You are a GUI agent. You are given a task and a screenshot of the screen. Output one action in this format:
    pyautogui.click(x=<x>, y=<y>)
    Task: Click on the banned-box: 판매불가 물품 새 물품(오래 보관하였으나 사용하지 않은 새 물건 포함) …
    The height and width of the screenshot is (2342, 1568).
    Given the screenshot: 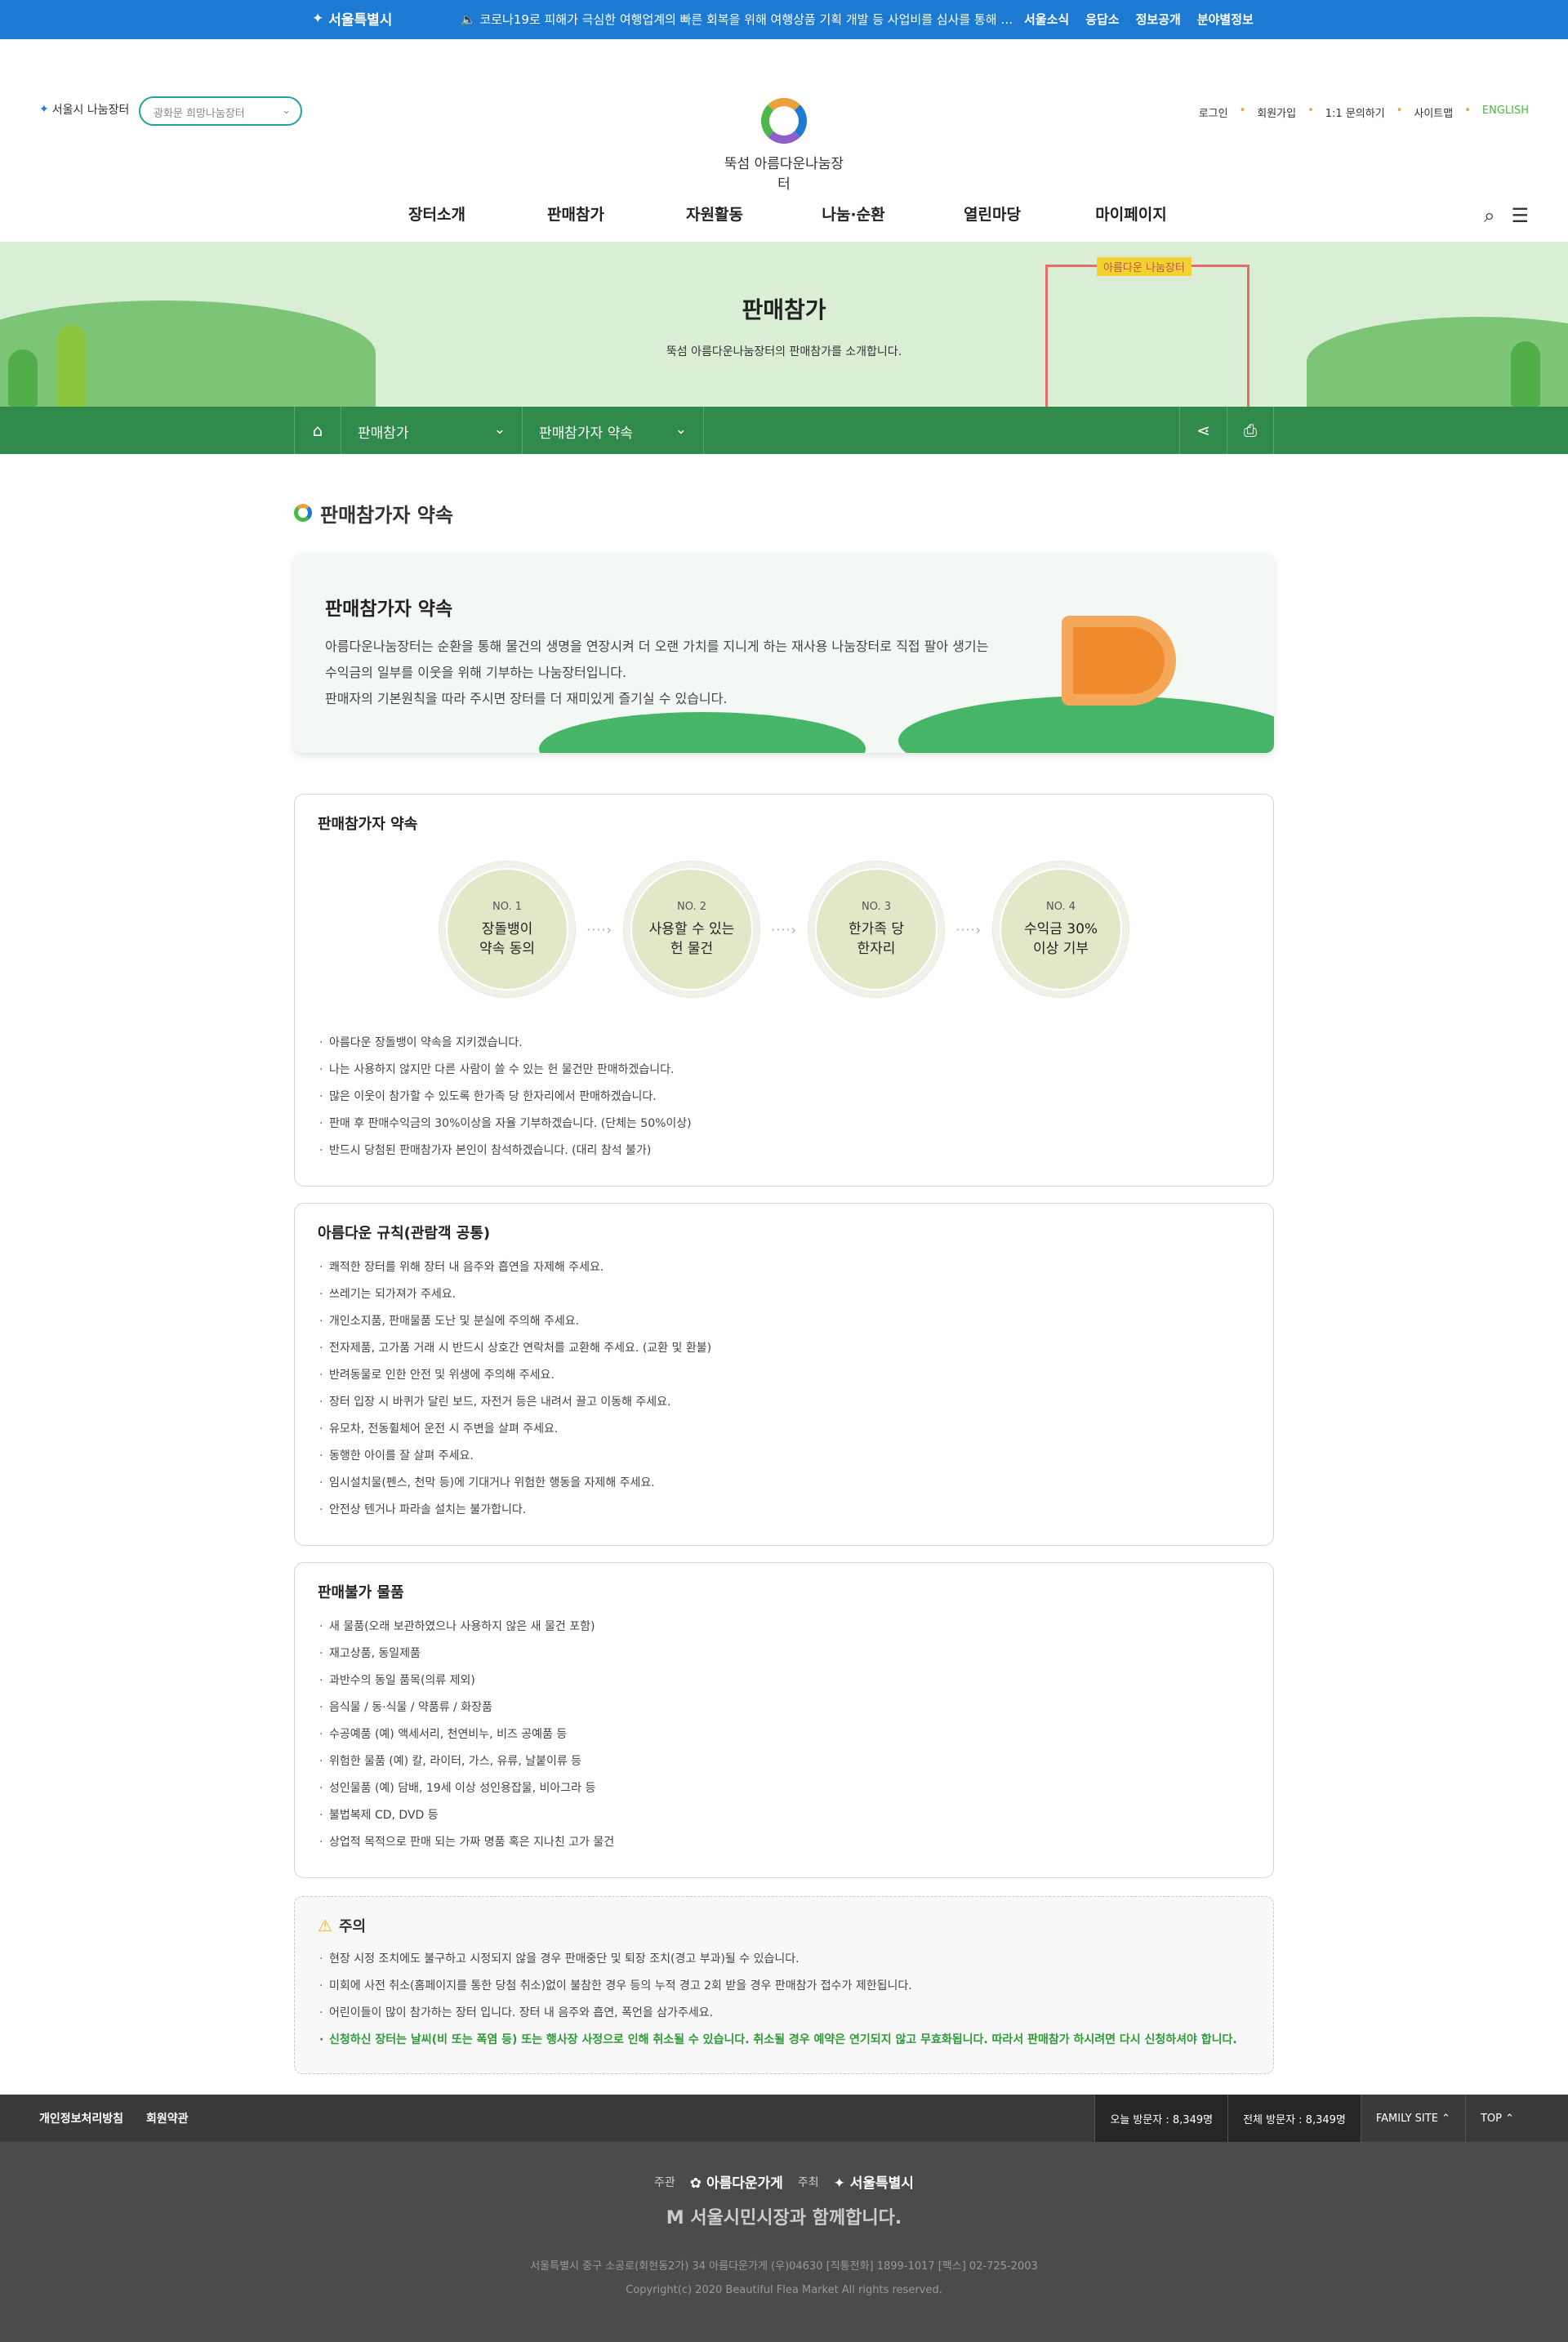 What is the action you would take?
    pyautogui.click(x=784, y=1720)
    